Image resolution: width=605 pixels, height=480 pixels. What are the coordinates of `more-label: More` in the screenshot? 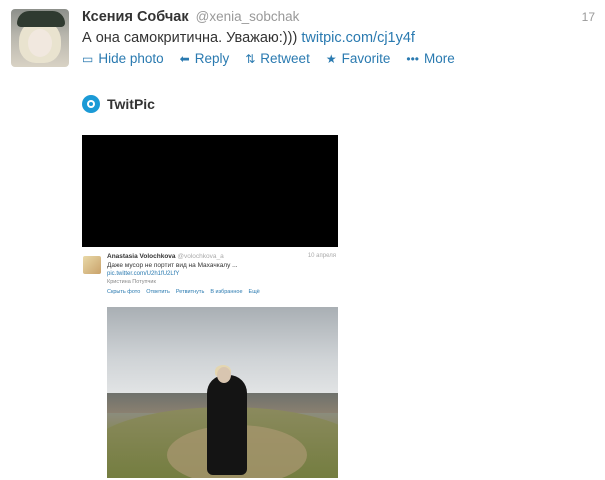 It's located at (439, 58).